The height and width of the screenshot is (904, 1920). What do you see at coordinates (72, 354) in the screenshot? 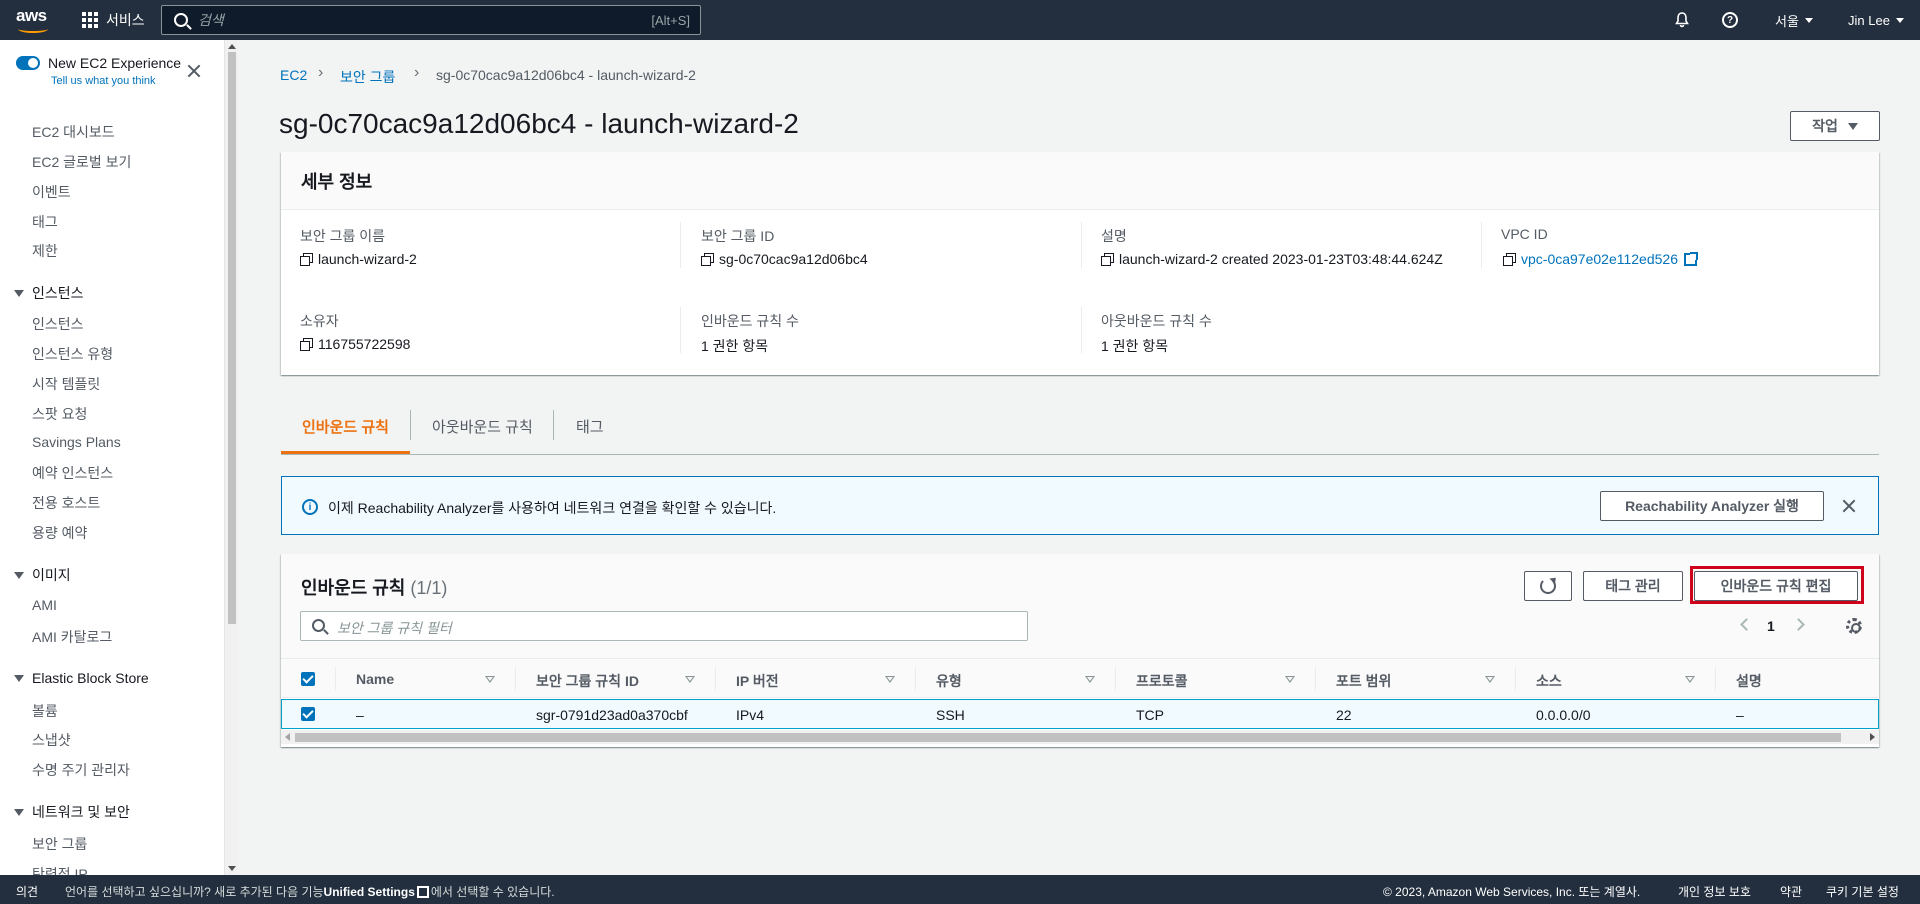
I see `sidebar-item-instance-types: 인스턴스 유형` at bounding box center [72, 354].